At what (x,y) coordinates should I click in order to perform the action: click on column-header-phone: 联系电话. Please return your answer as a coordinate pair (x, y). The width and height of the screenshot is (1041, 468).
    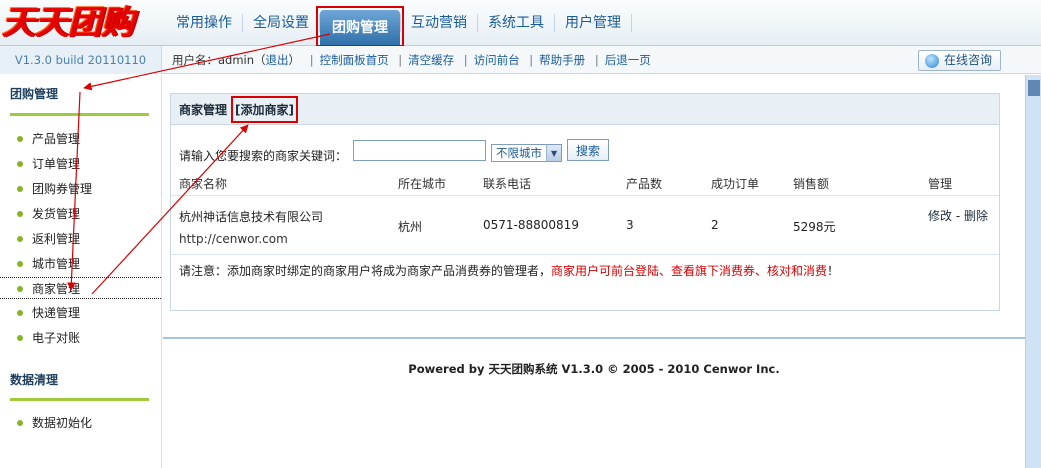
    Looking at the image, I should click on (507, 184).